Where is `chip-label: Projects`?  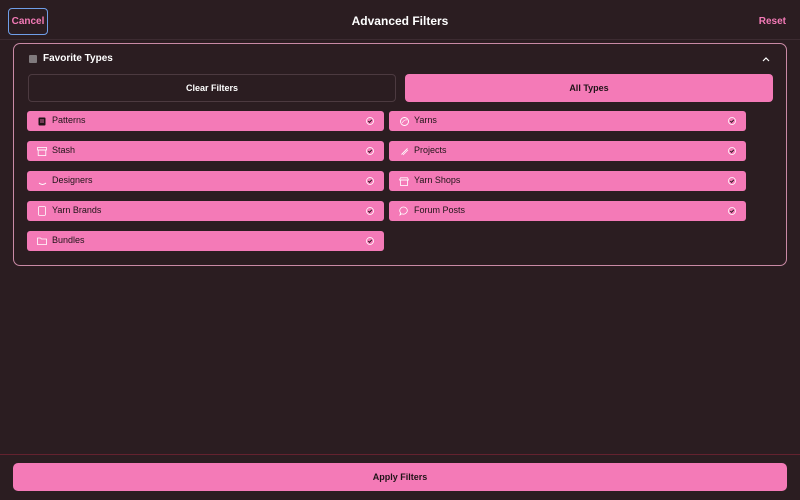
chip-label: Projects is located at coordinates (430, 150).